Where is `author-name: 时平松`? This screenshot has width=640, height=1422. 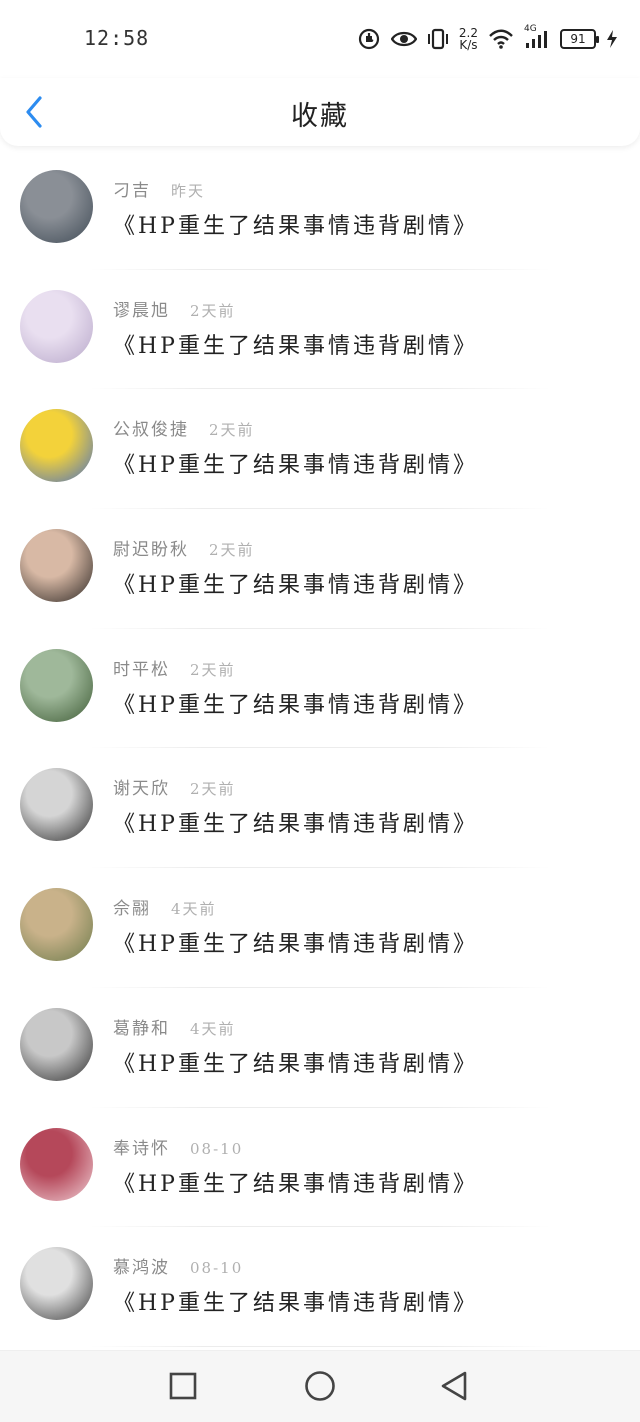 author-name: 时平松 is located at coordinates (141, 667).